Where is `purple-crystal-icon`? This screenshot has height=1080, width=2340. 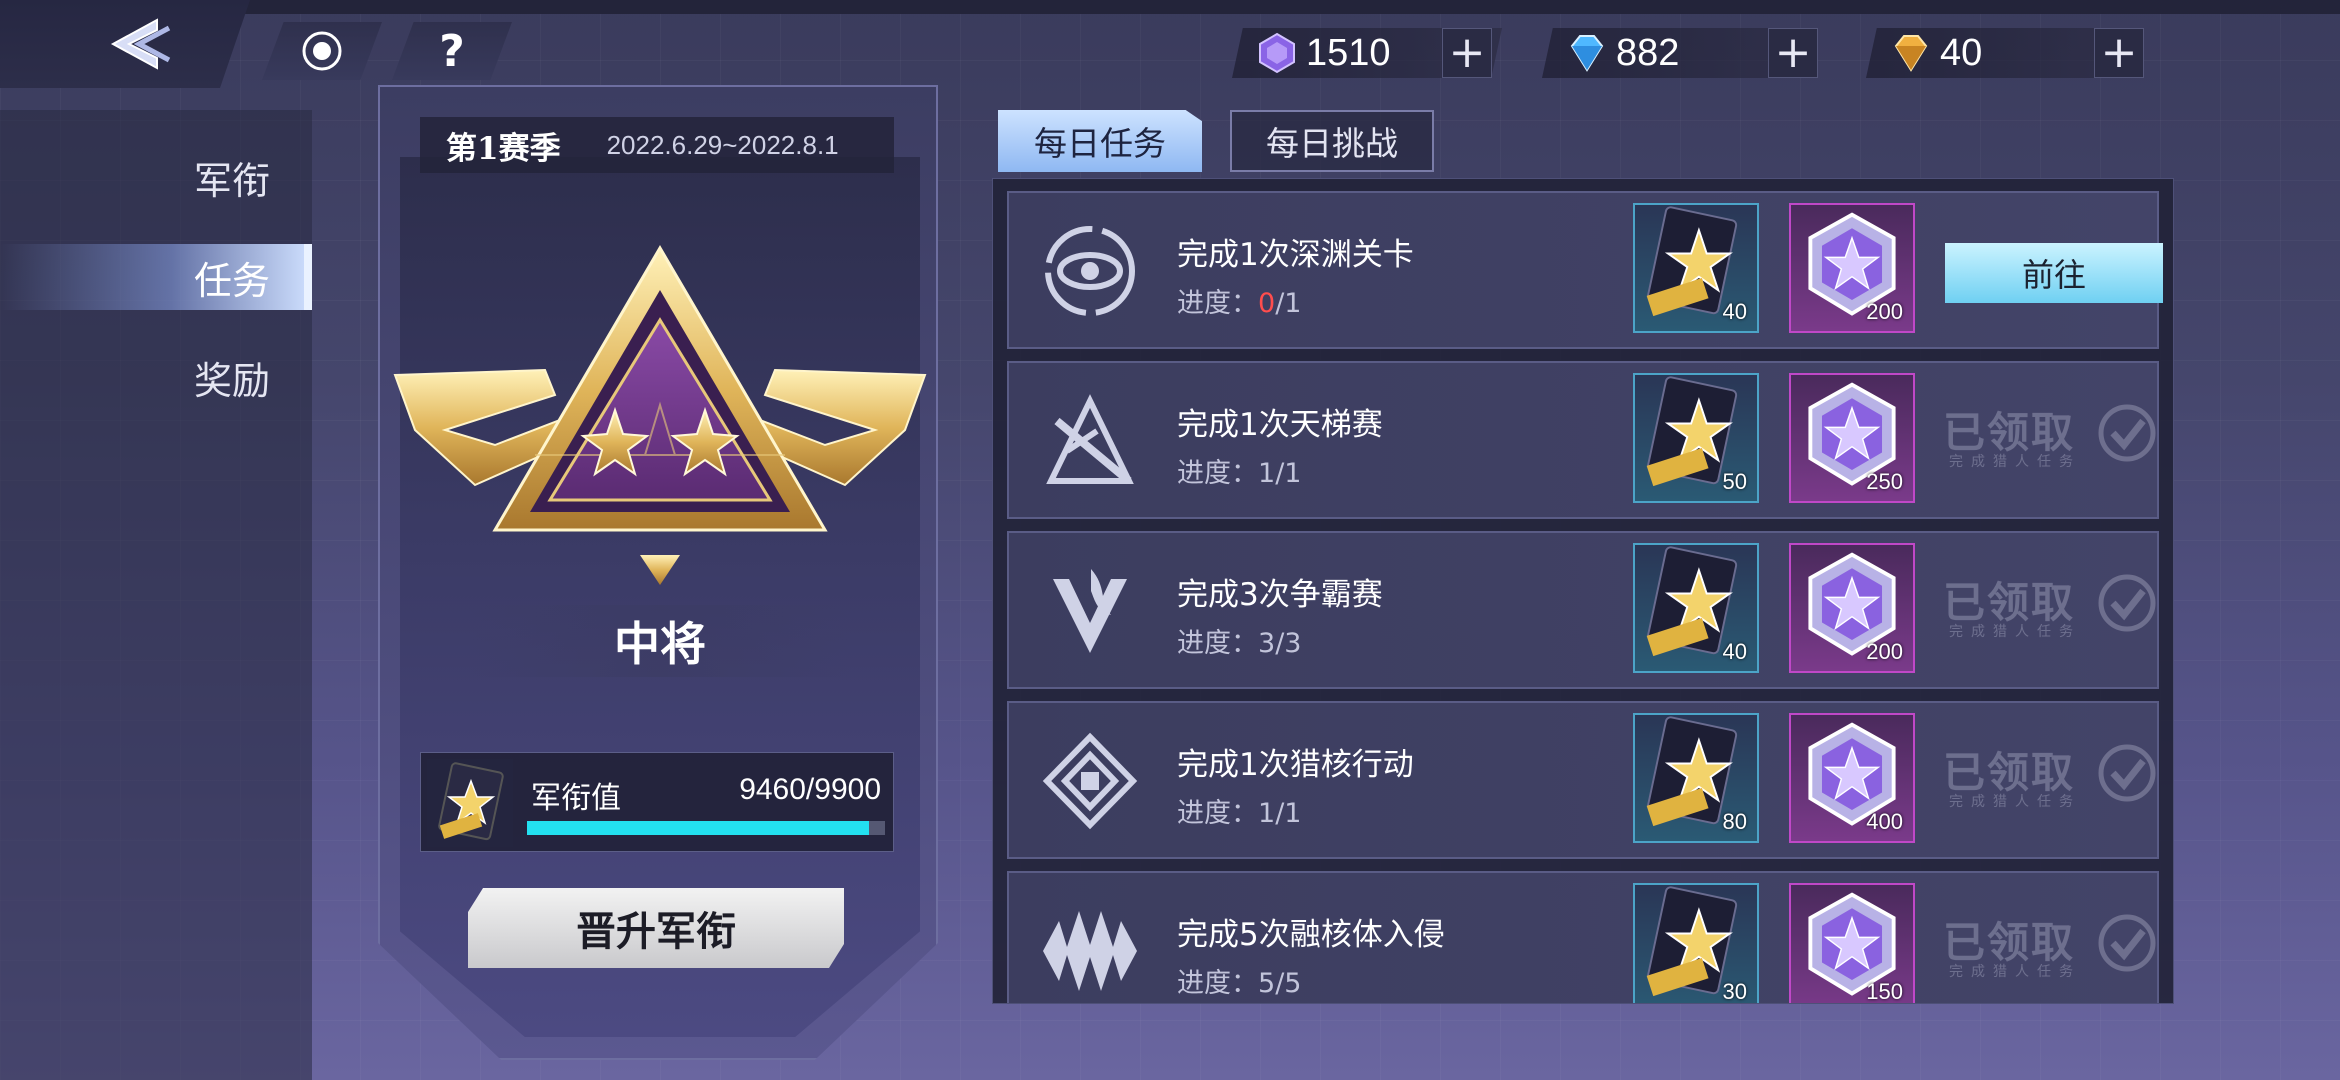
purple-crystal-icon is located at coordinates (1277, 53).